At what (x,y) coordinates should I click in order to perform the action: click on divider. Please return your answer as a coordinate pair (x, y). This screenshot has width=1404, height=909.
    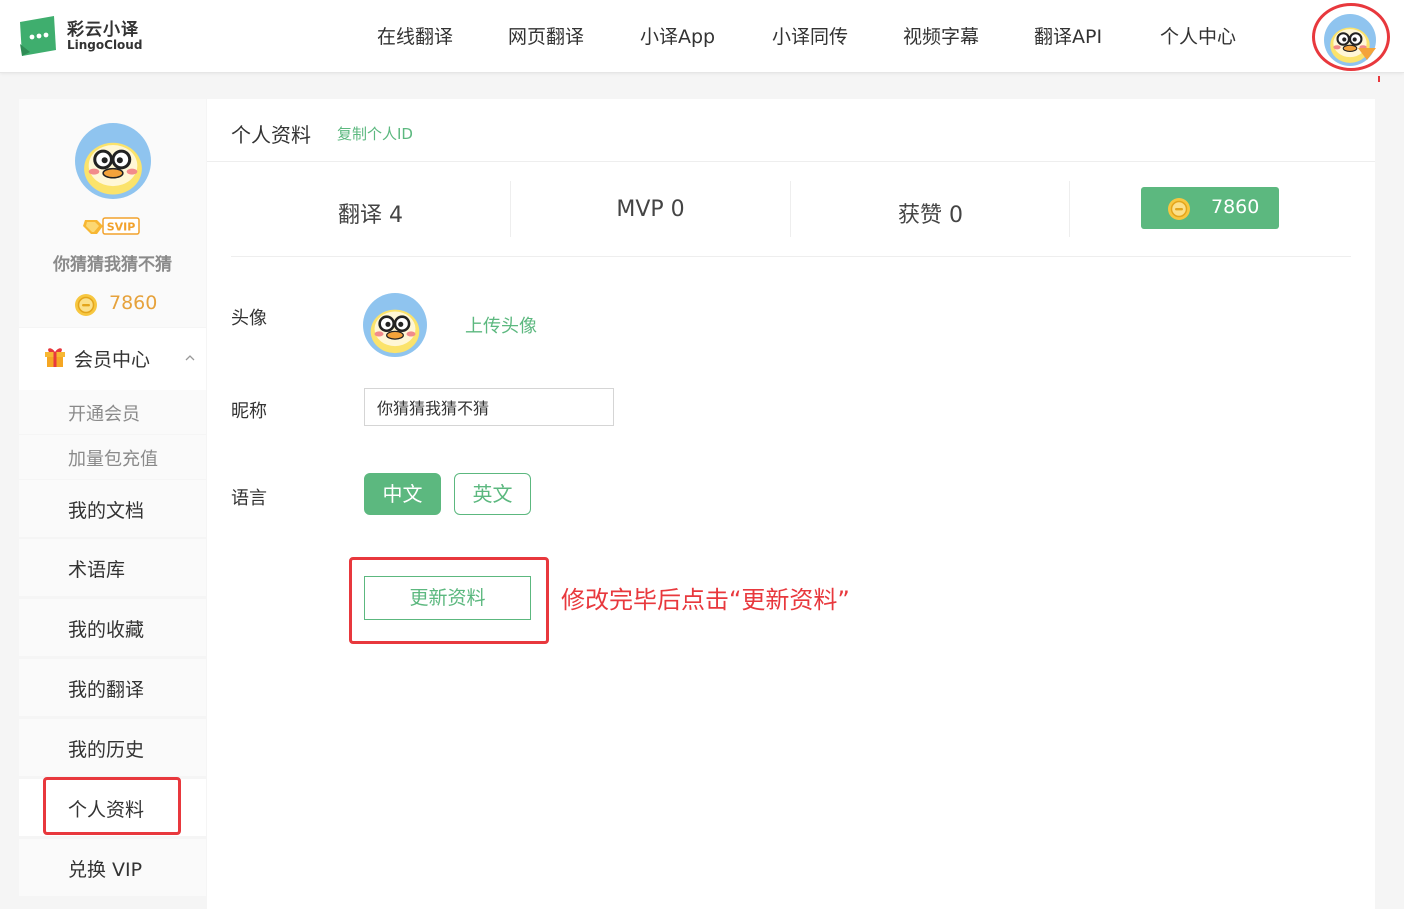
    Looking at the image, I should click on (1069, 209).